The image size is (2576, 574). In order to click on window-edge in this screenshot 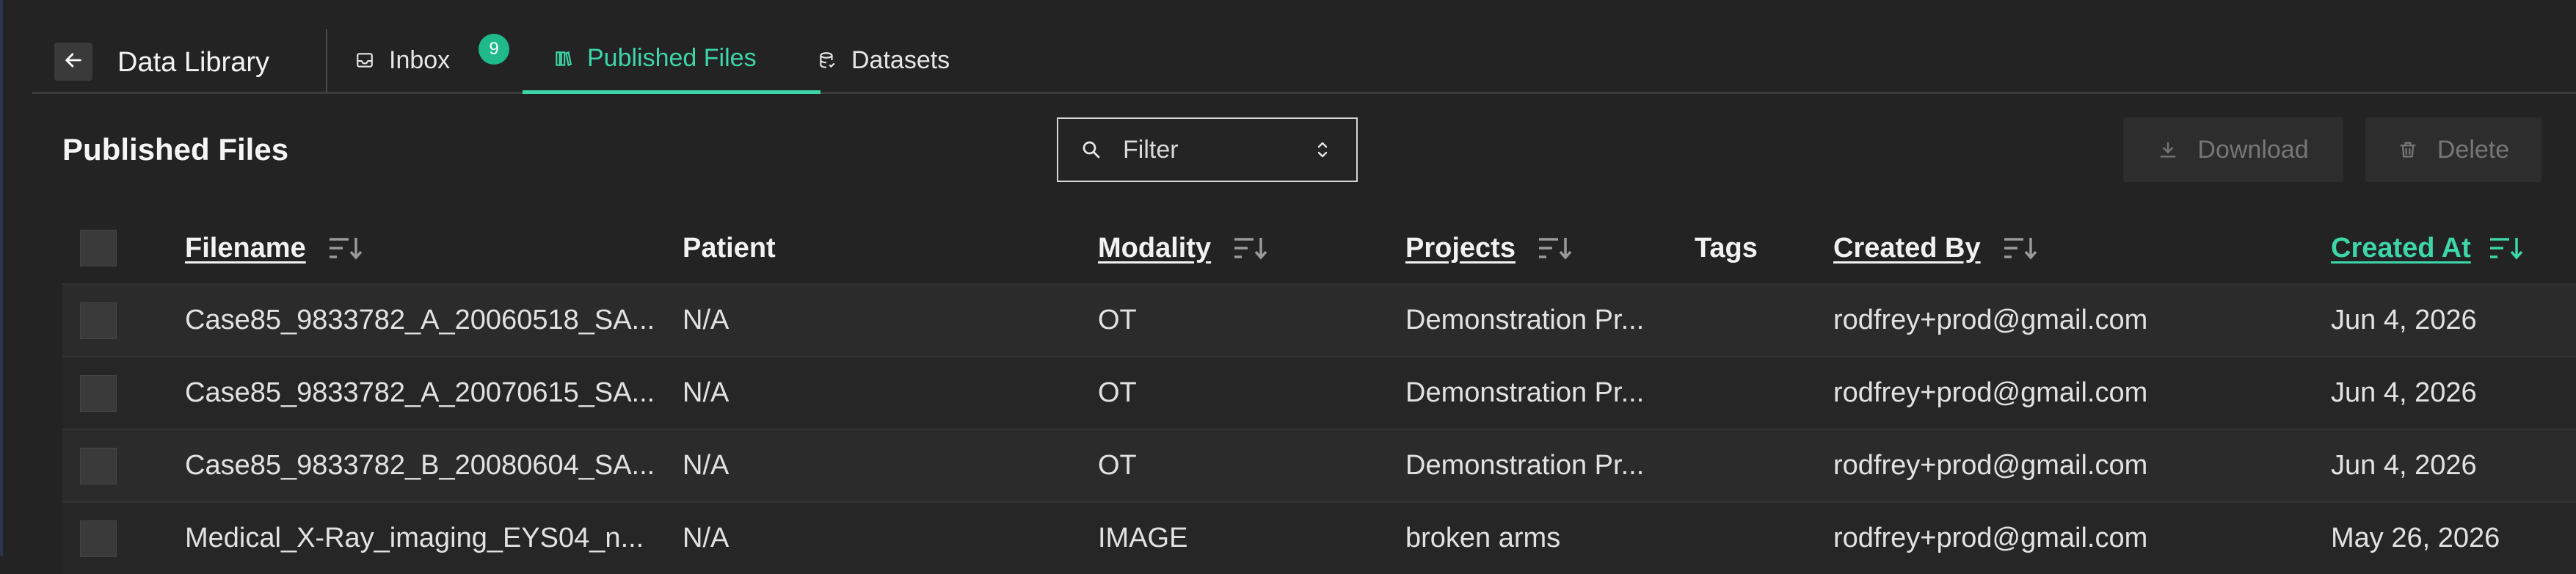, I will do `click(1, 278)`.